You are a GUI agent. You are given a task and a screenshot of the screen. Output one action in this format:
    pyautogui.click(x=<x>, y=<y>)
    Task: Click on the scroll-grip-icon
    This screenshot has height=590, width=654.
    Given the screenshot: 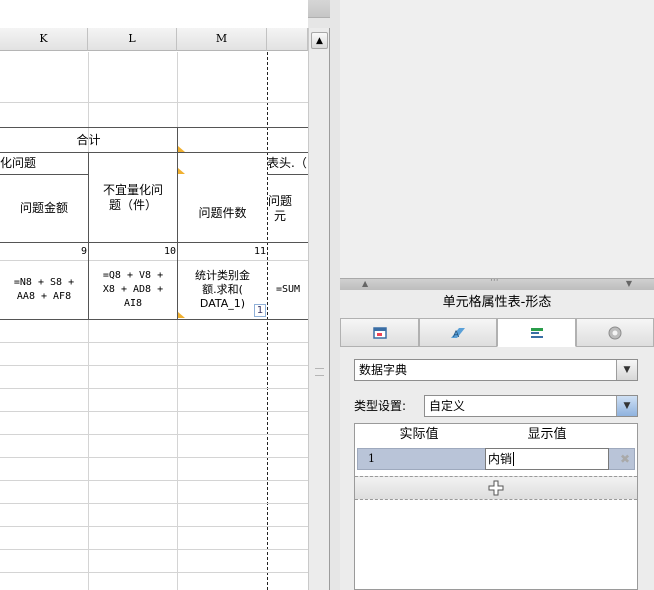 What is the action you would take?
    pyautogui.click(x=319, y=372)
    